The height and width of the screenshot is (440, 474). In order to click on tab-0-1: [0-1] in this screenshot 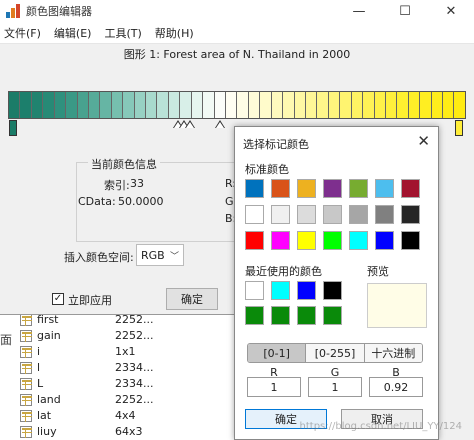, I will do `click(277, 353)`.